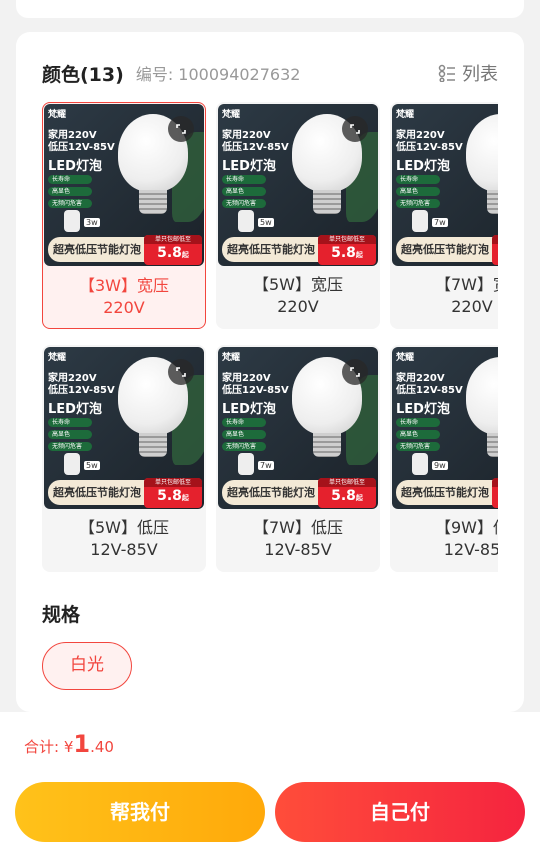  I want to click on option-label-line-1: 【5W】低压, so click(123, 527).